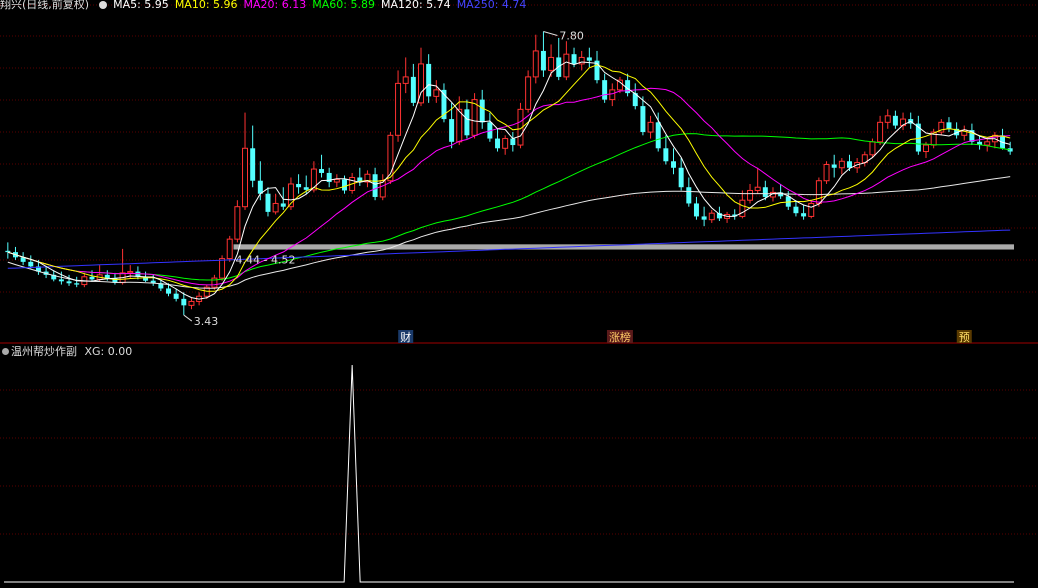 The image size is (1038, 588). I want to click on ma-legend-item: MA20: 6.13, so click(275, 5).